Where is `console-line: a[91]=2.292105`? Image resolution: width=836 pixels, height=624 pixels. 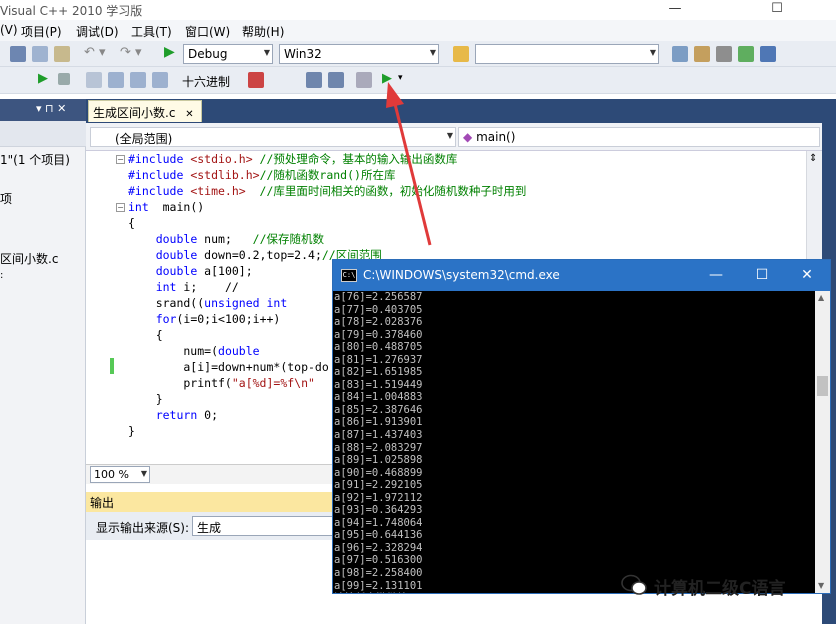 console-line: a[91]=2.292105 is located at coordinates (378, 485).